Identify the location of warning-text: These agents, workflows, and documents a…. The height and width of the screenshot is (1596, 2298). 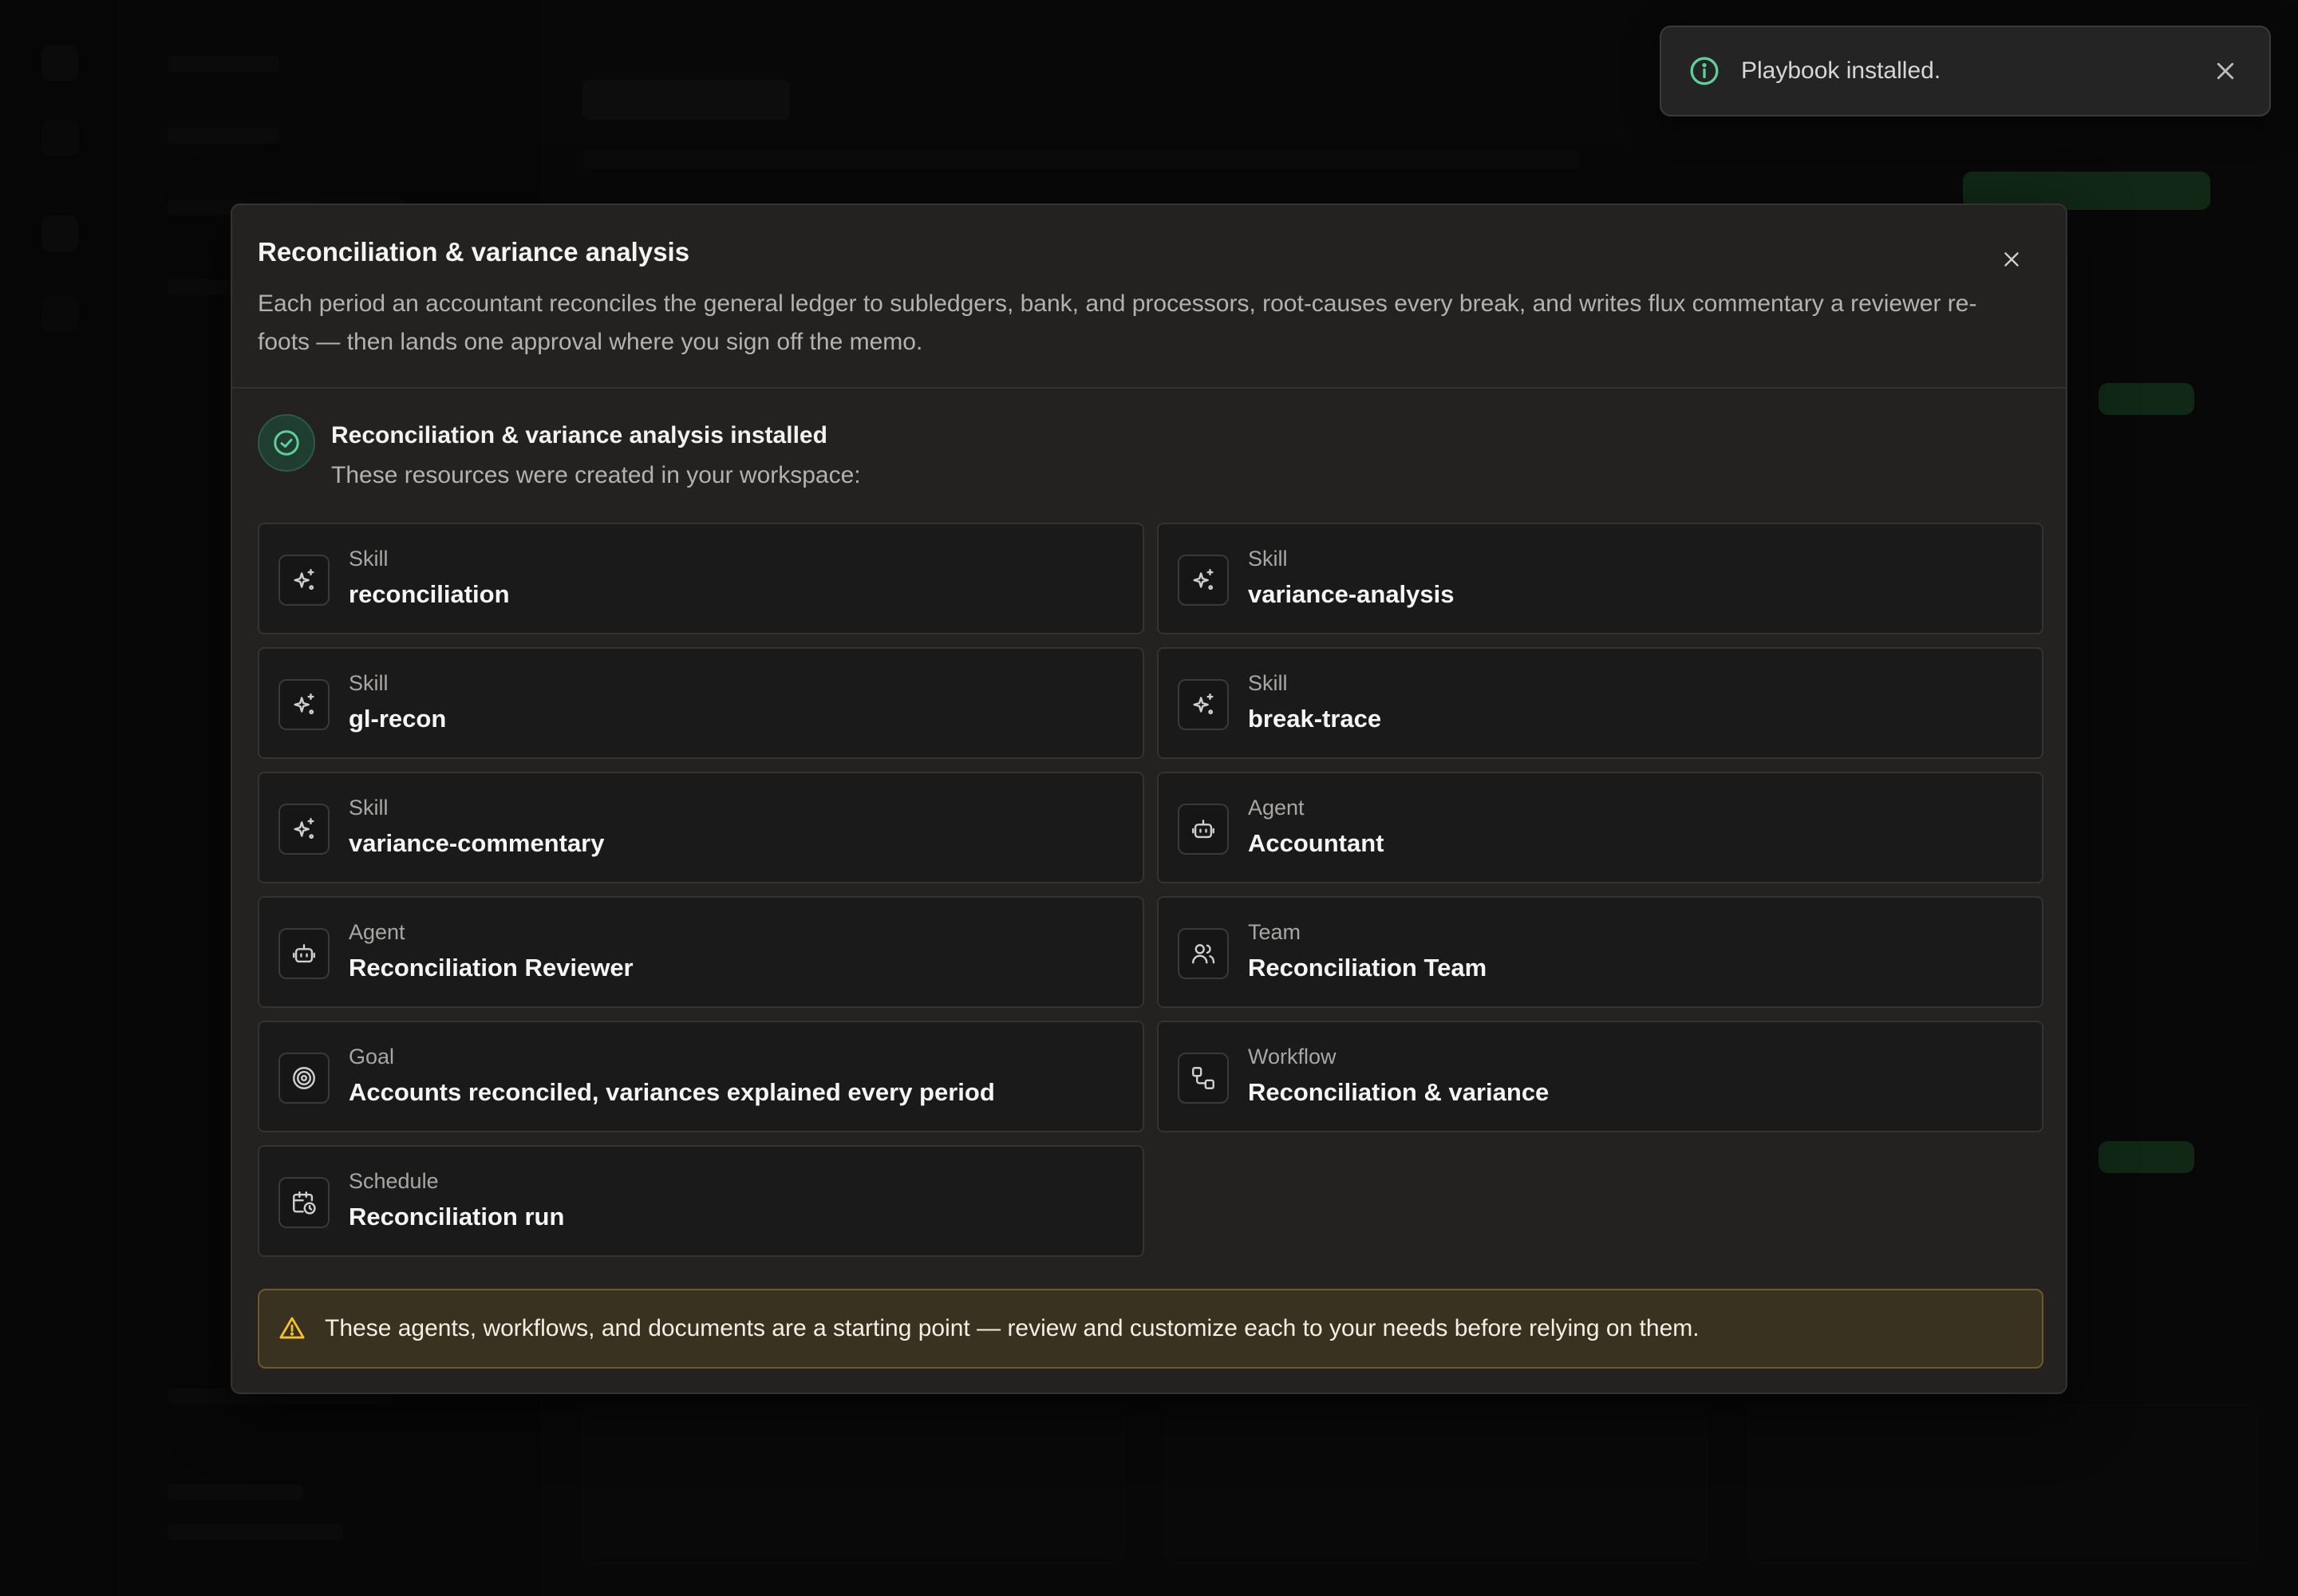
(1013, 1328).